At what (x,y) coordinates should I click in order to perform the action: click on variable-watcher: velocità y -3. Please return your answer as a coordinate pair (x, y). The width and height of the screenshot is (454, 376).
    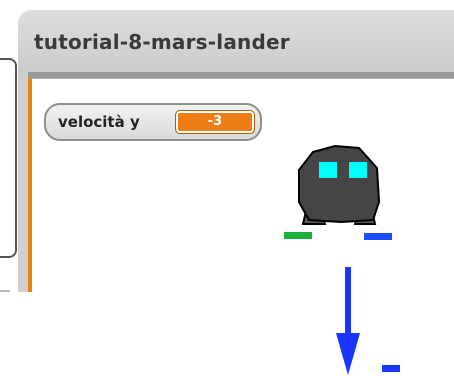
    Looking at the image, I should click on (153, 122).